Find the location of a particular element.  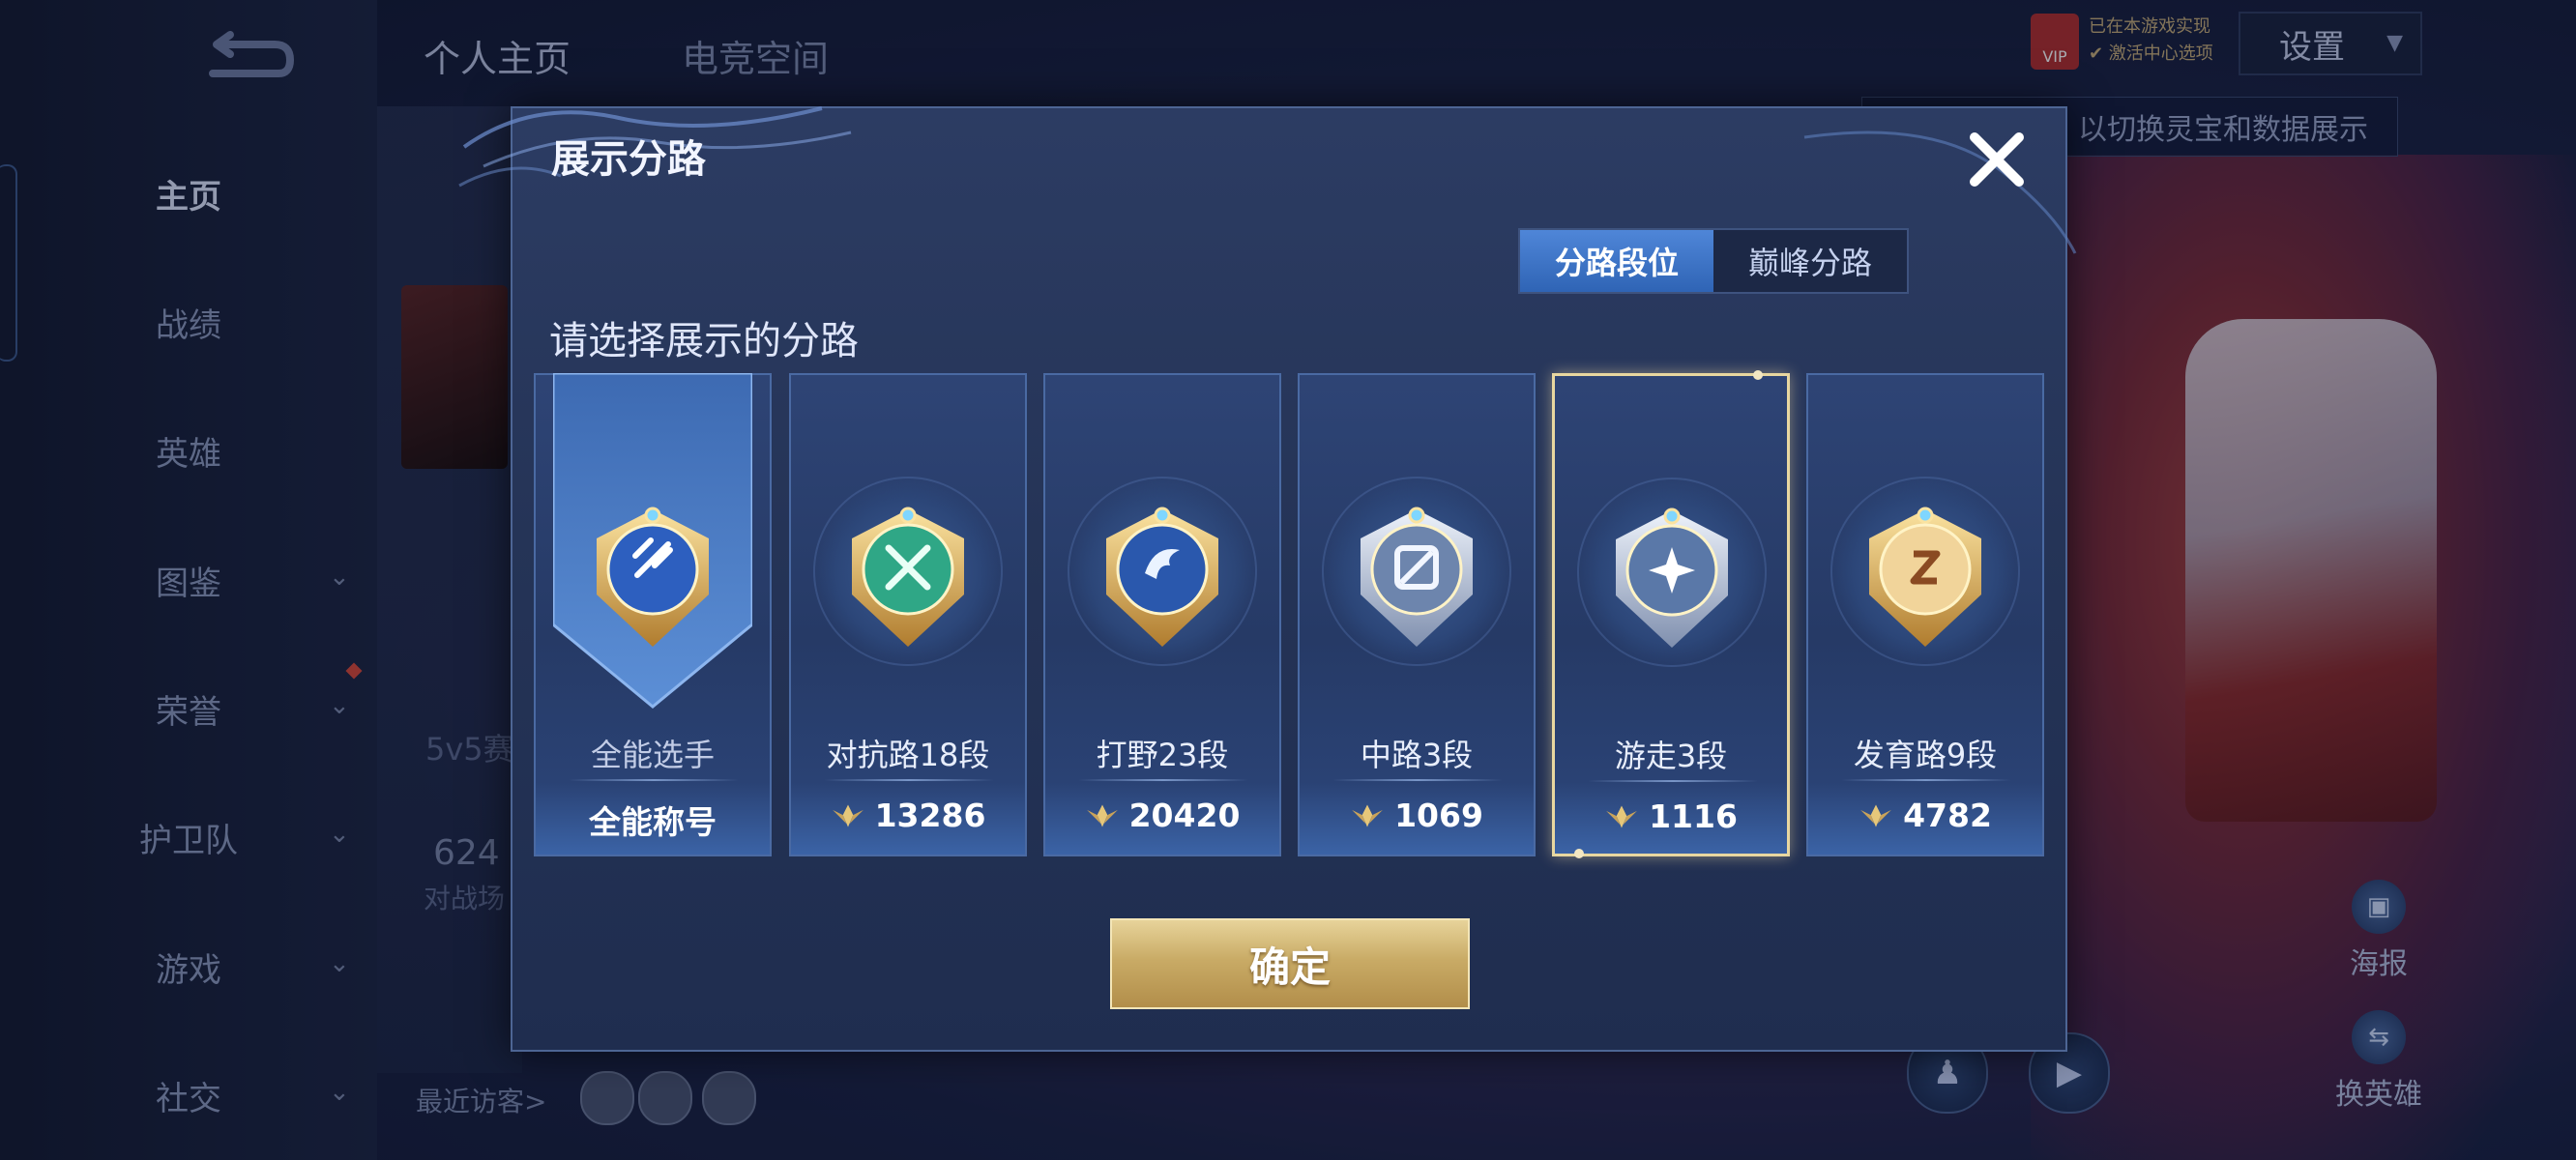

lane-rank-label: 打野23段 is located at coordinates (1162, 755).